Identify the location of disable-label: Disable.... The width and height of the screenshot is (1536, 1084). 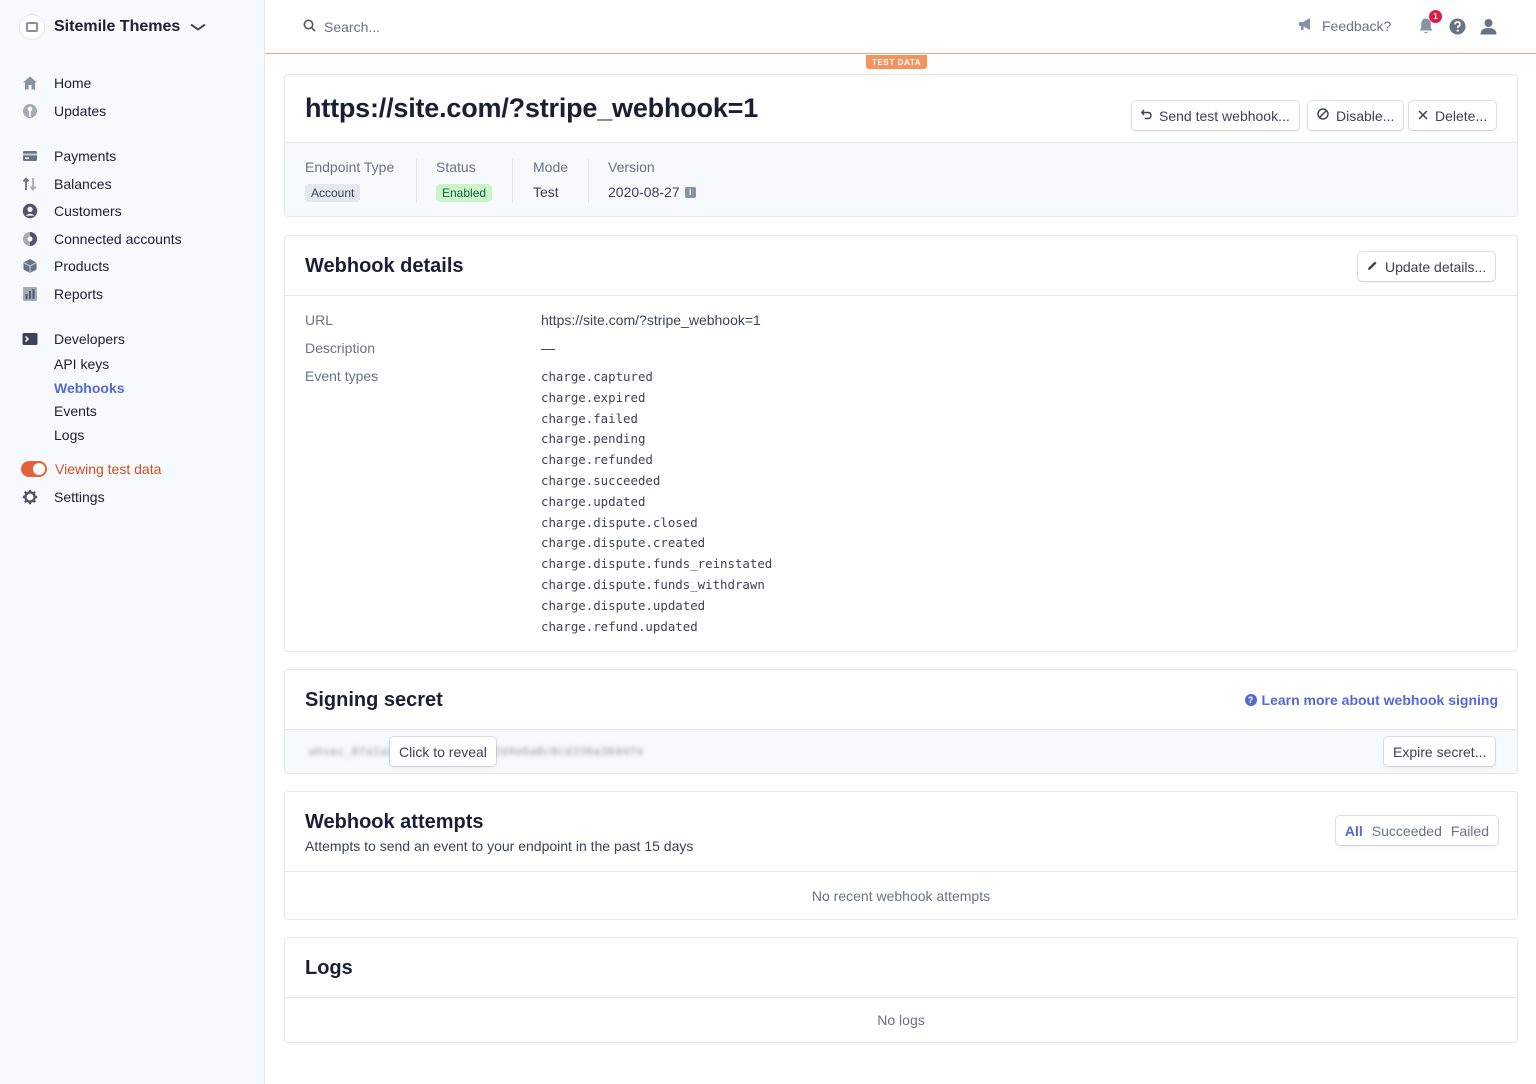
(1365, 115).